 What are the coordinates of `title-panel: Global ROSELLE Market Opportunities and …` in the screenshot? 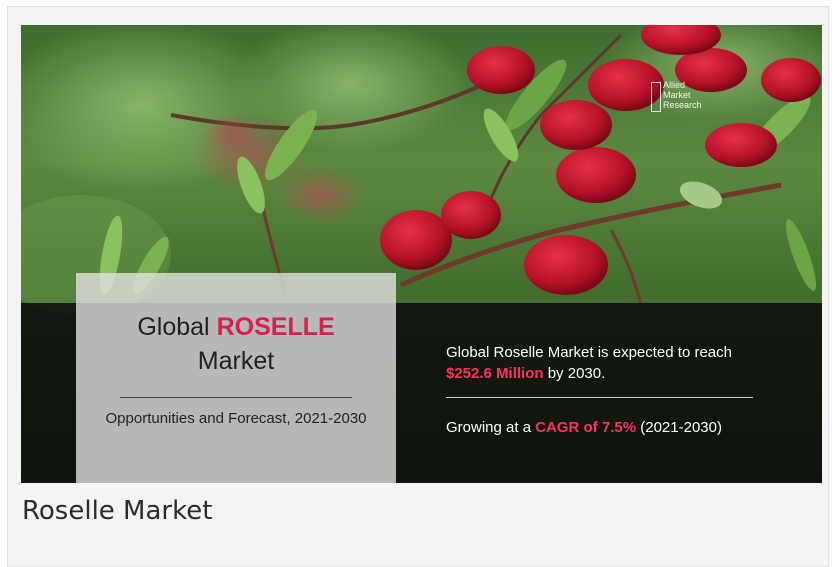 It's located at (236, 378).